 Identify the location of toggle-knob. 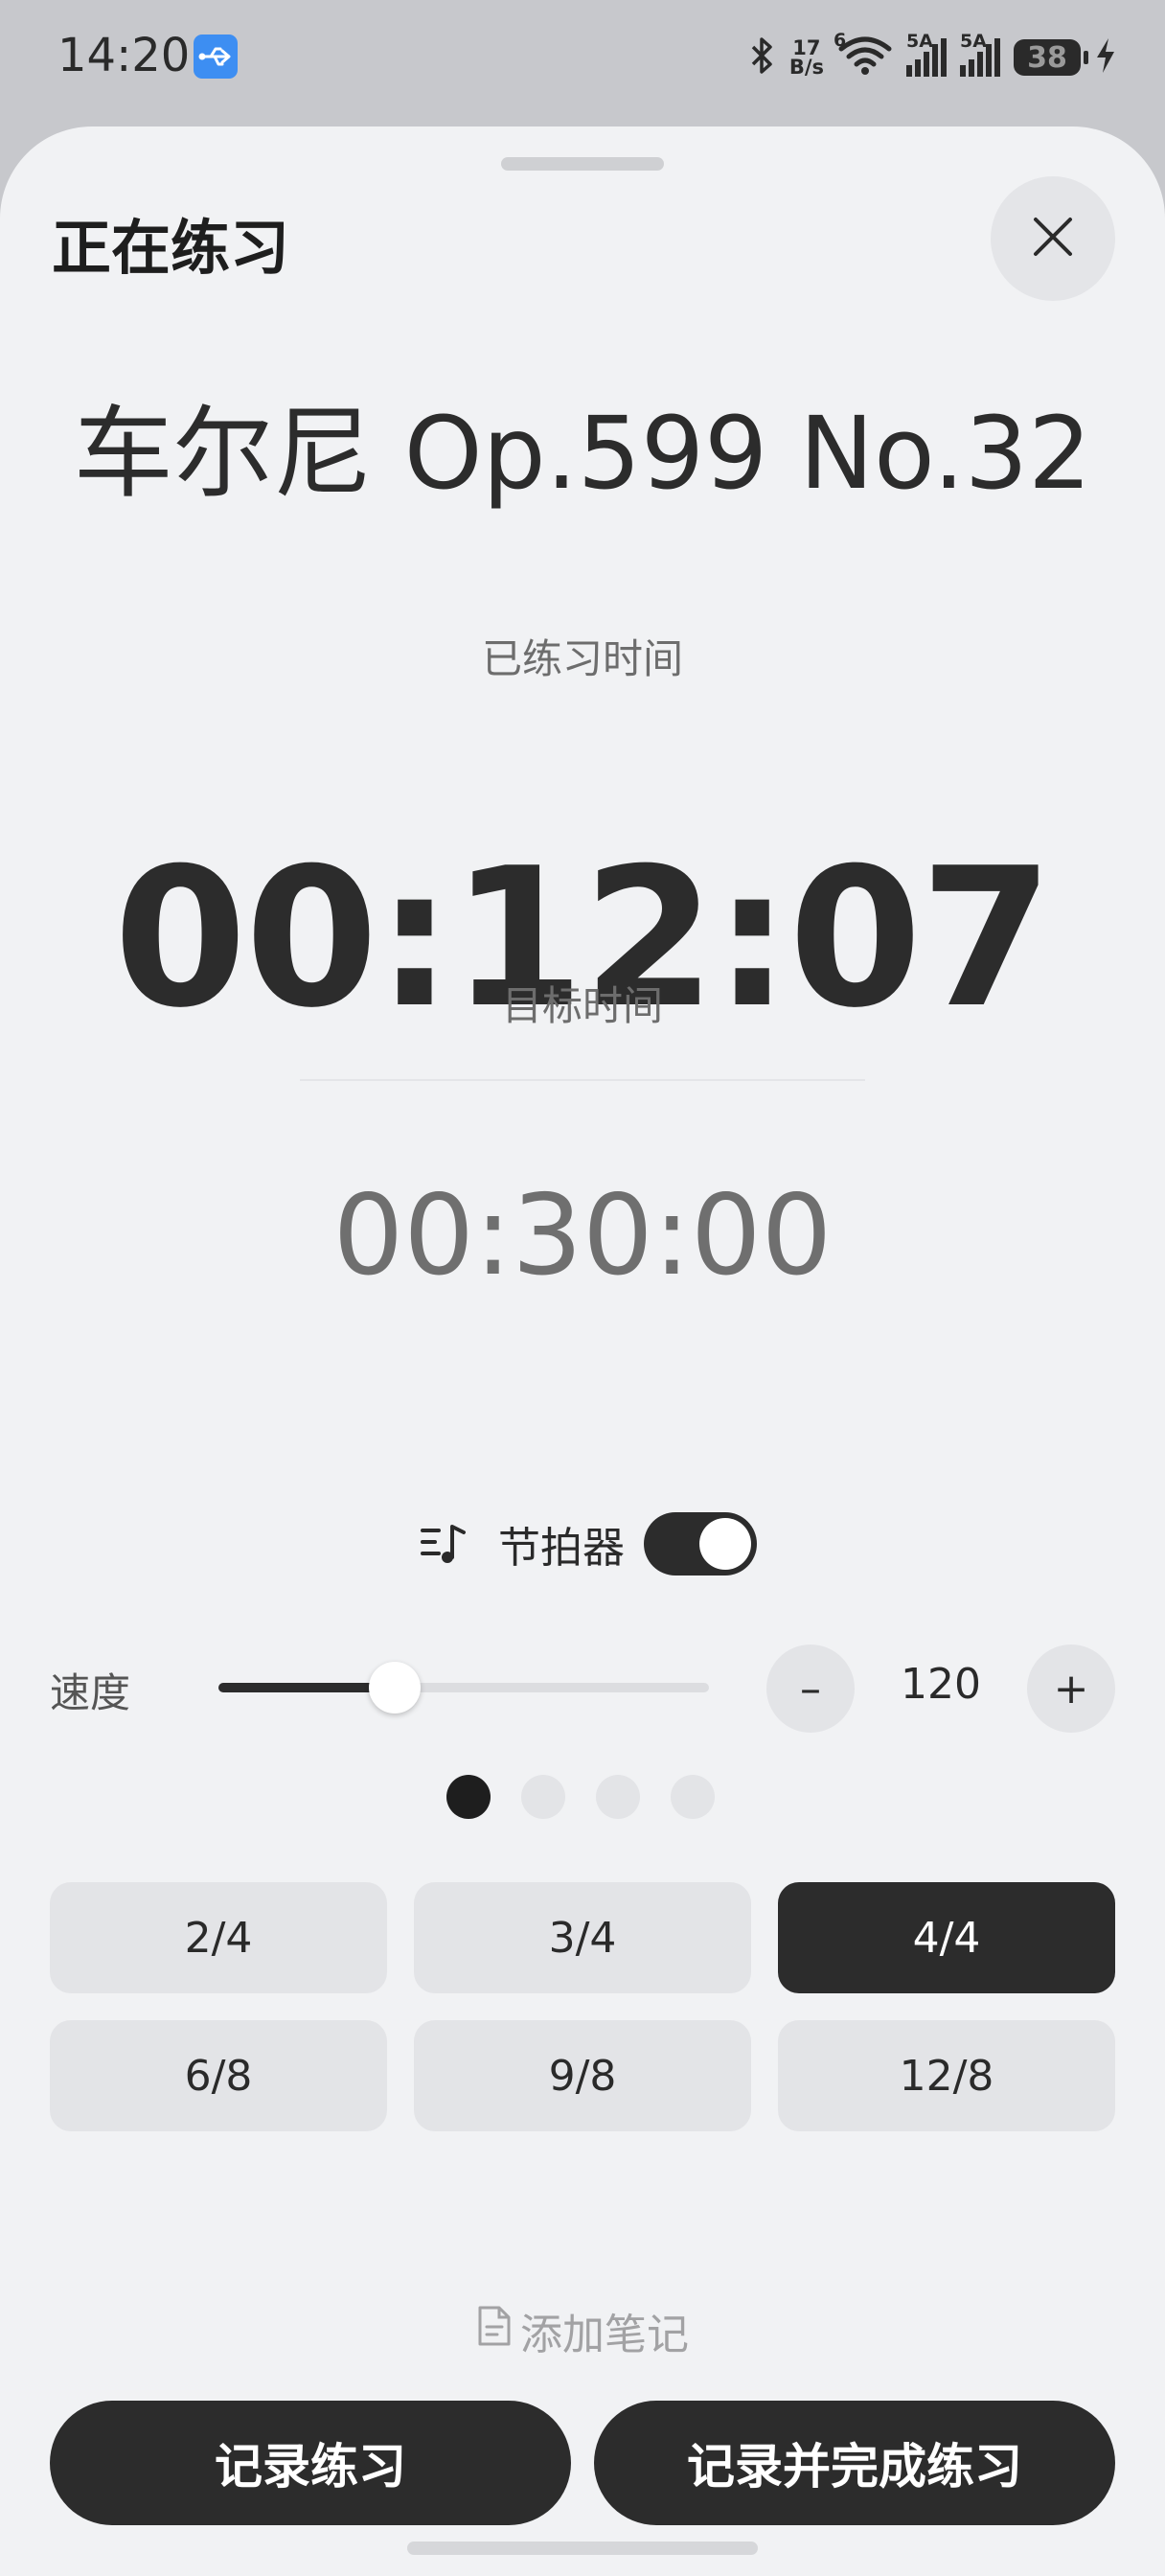
(725, 1544).